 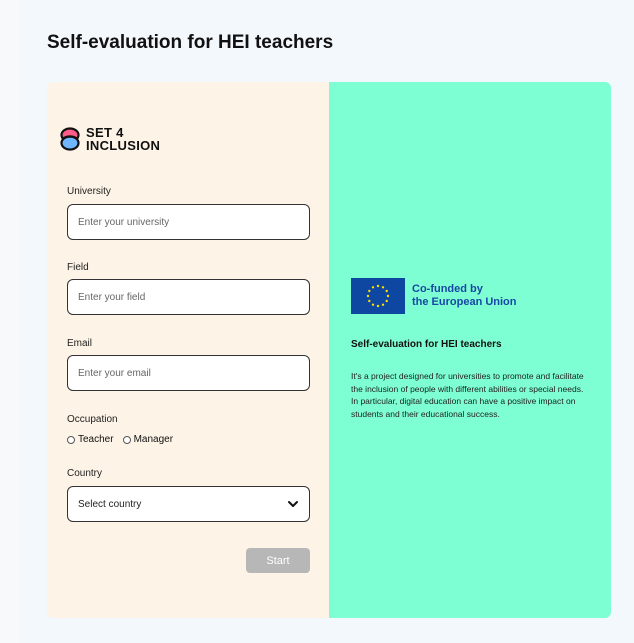 What do you see at coordinates (278, 560) in the screenshot?
I see `start-button: Start` at bounding box center [278, 560].